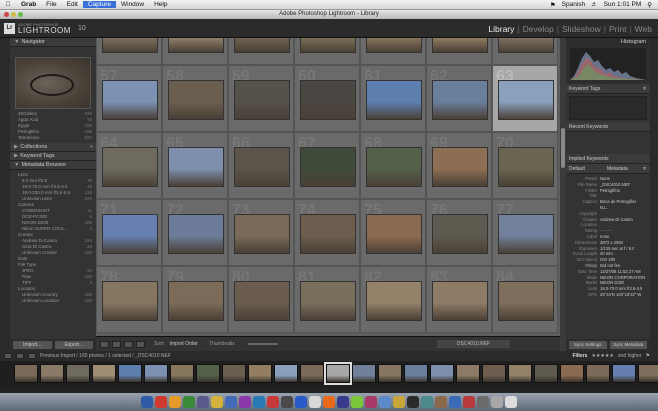  I want to click on metadata-value: N.L., so click(604, 208).